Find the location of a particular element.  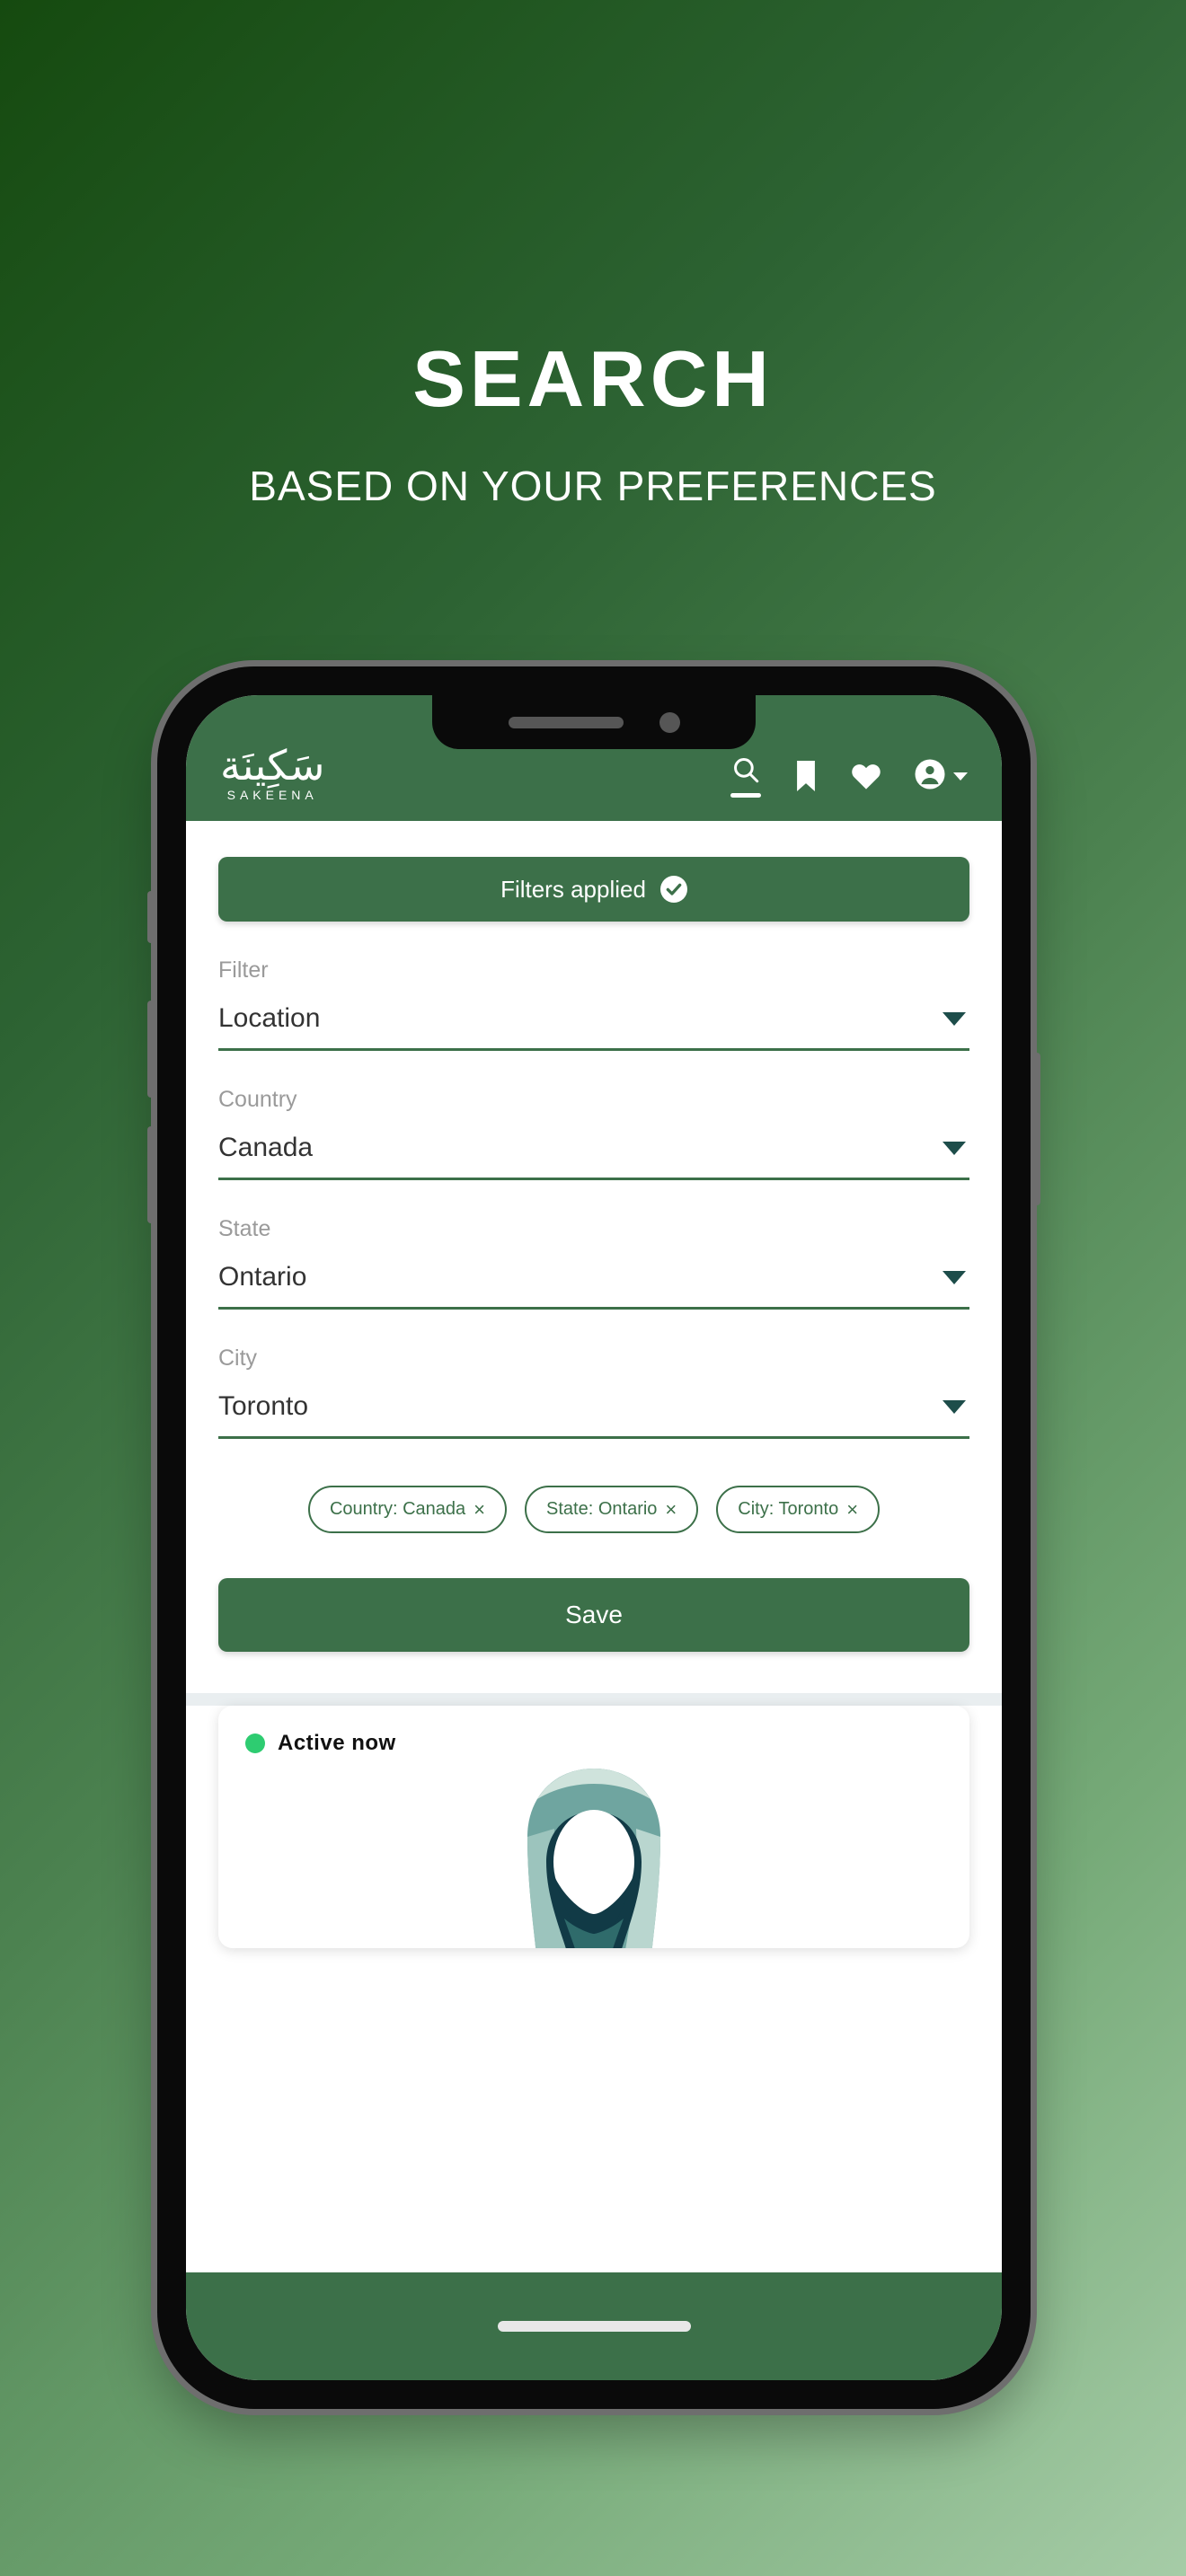

state-field: State Ontario is located at coordinates (593, 1264).